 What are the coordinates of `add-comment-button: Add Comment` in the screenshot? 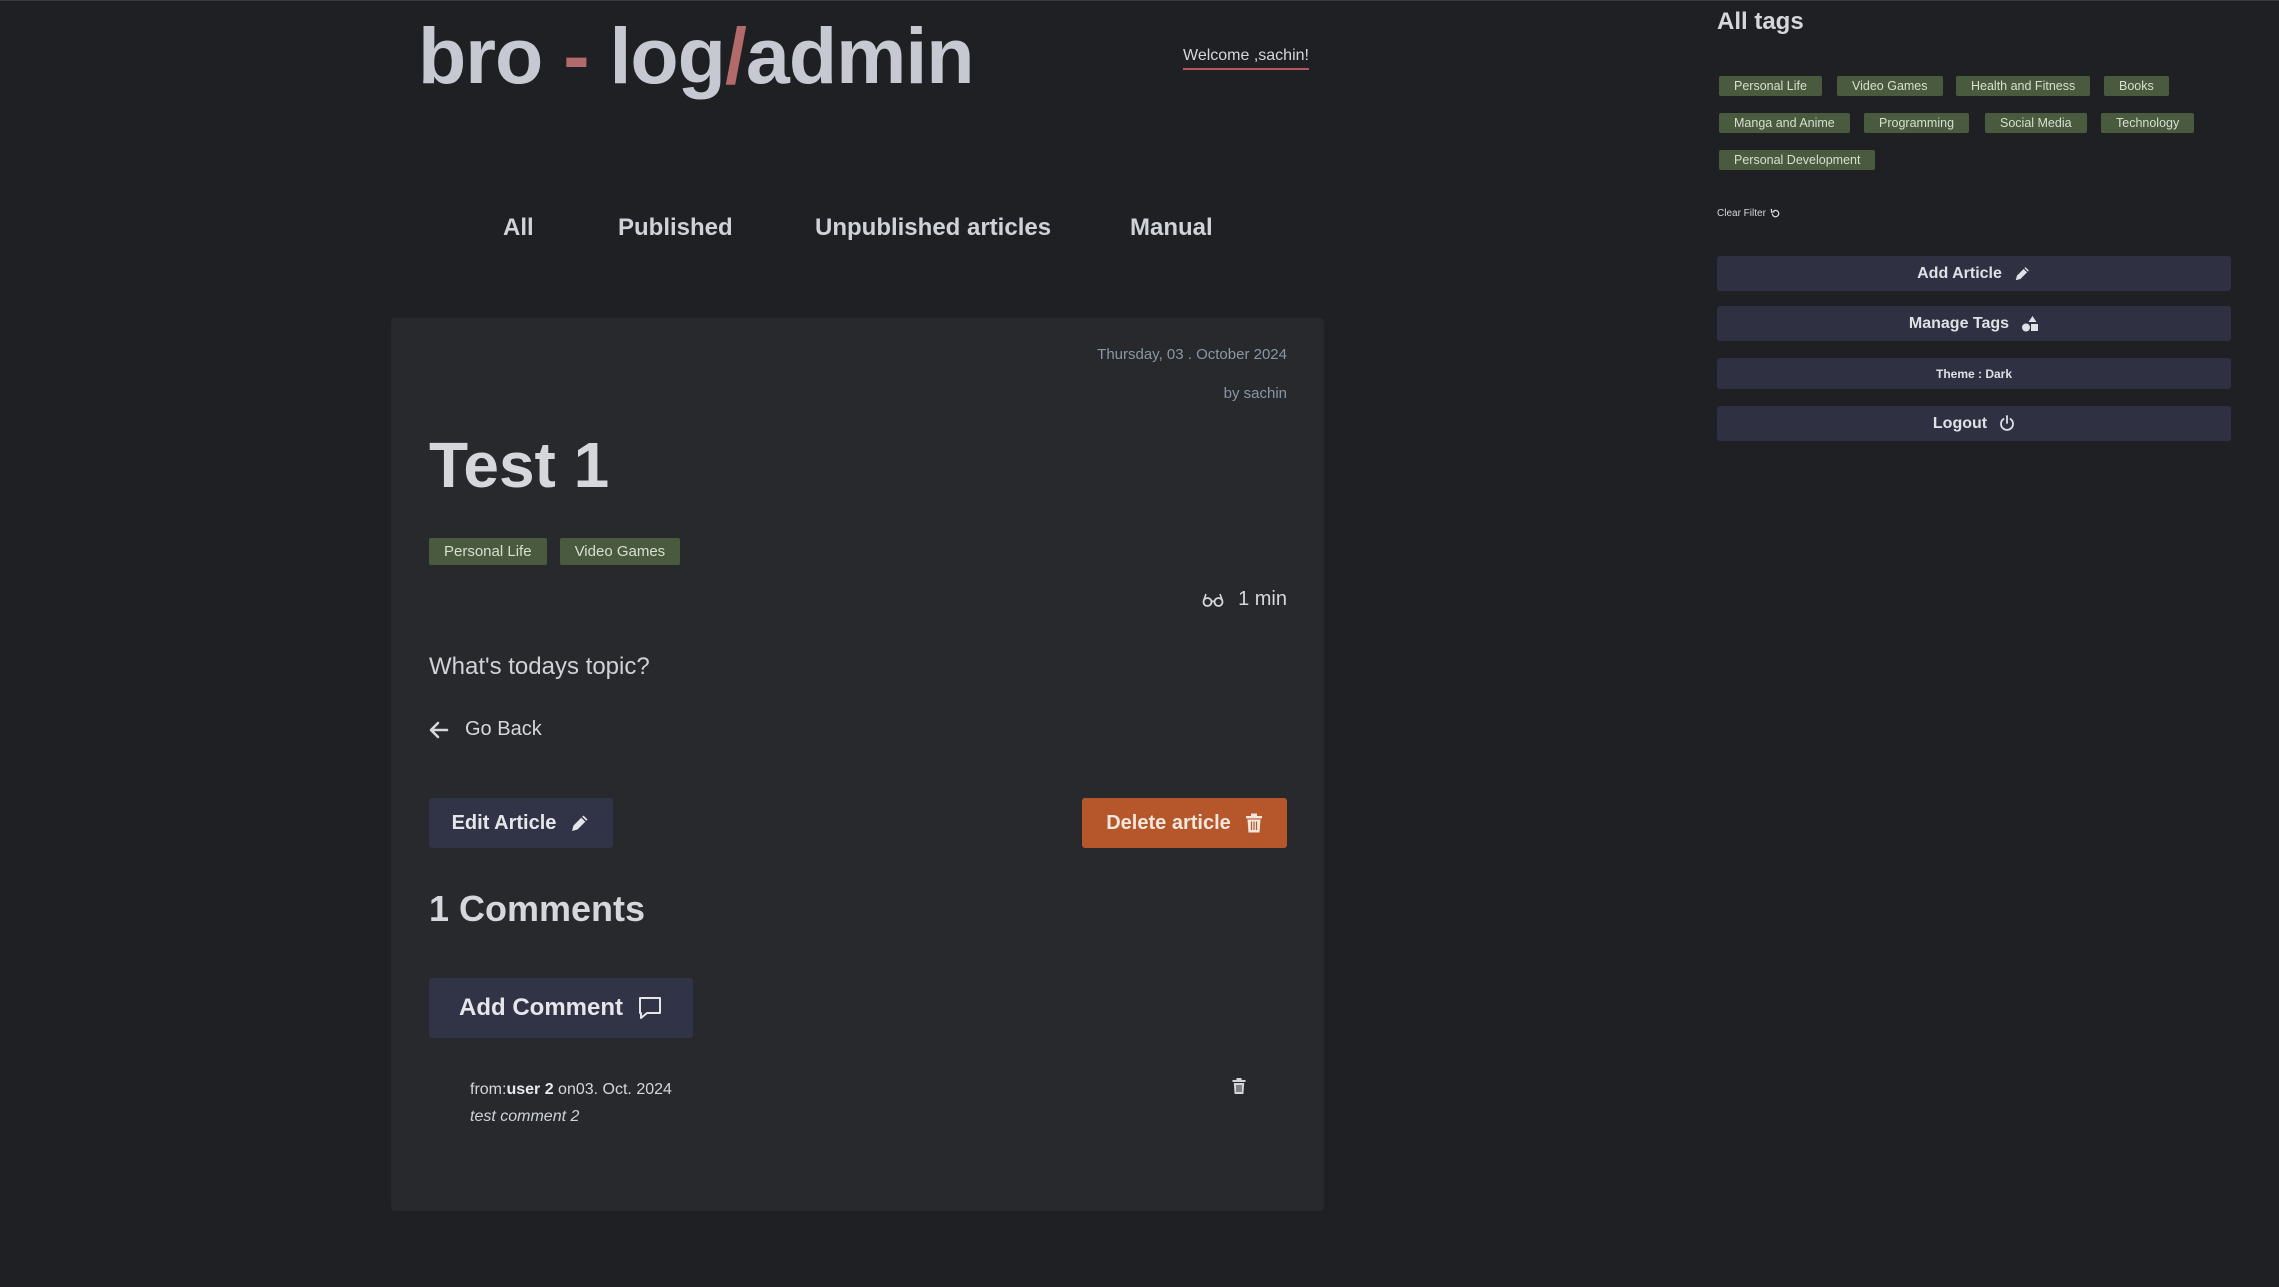 It's located at (561, 1008).